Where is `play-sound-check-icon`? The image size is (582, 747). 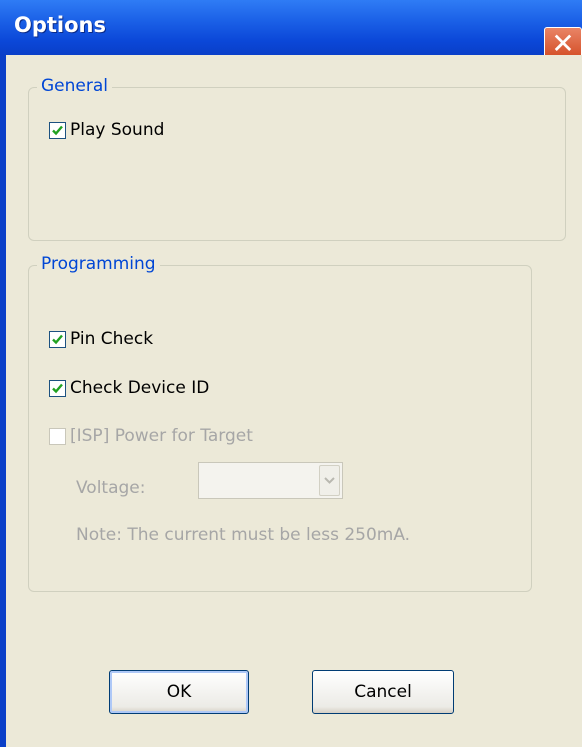 play-sound-check-icon is located at coordinates (57, 130).